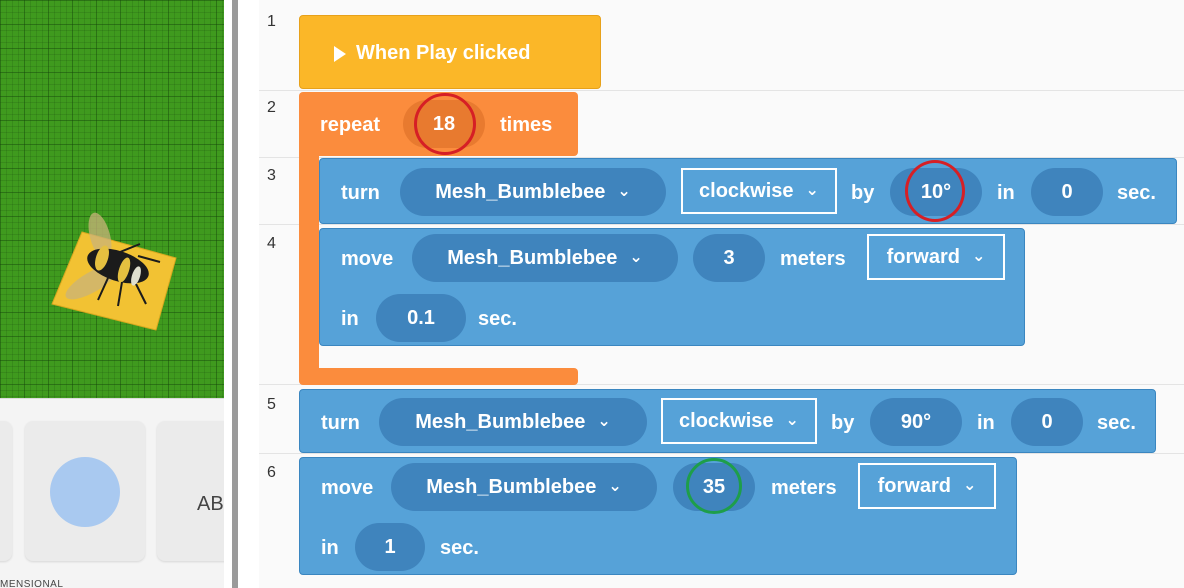 The width and height of the screenshot is (1184, 588). Describe the element at coordinates (421, 318) in the screenshot. I see `duration-input: 0.1` at that location.